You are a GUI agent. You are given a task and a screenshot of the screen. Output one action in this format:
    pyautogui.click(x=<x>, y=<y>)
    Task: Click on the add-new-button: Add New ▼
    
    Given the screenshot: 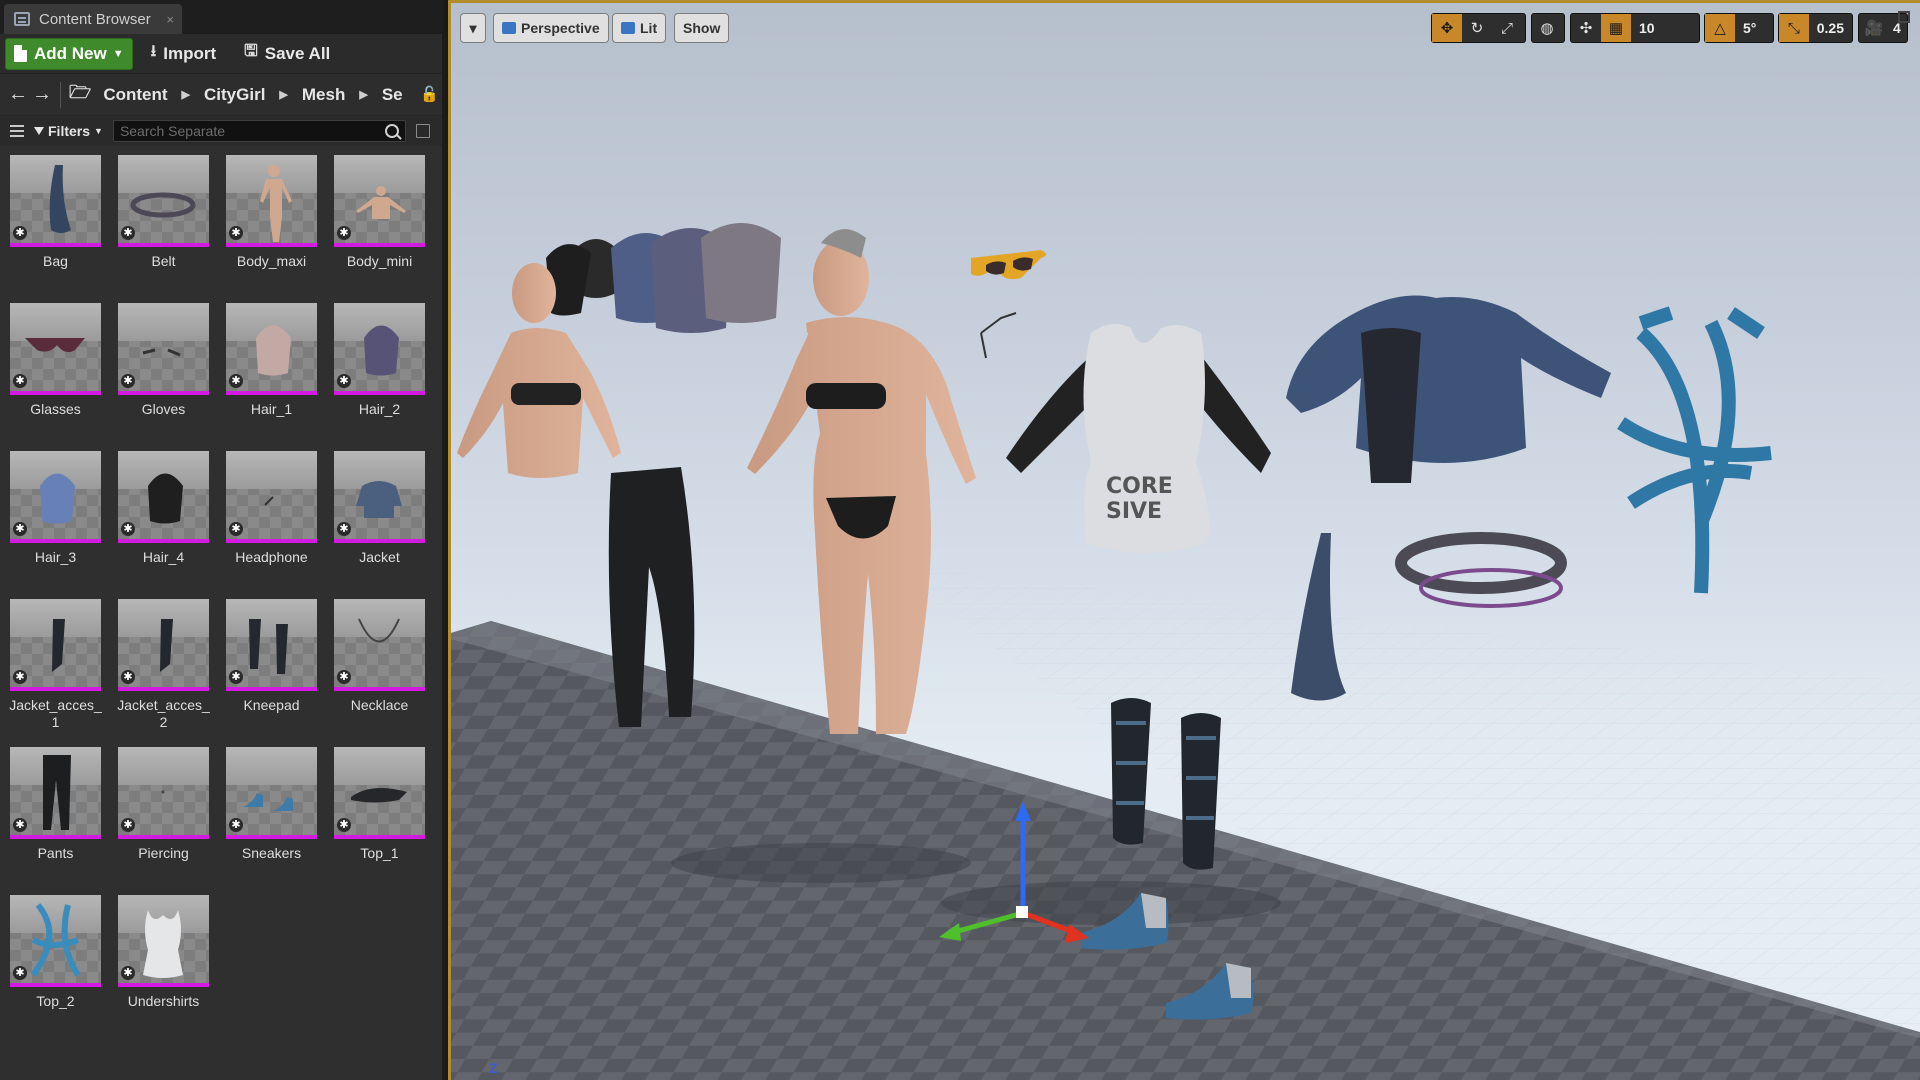 What is the action you would take?
    pyautogui.click(x=69, y=53)
    